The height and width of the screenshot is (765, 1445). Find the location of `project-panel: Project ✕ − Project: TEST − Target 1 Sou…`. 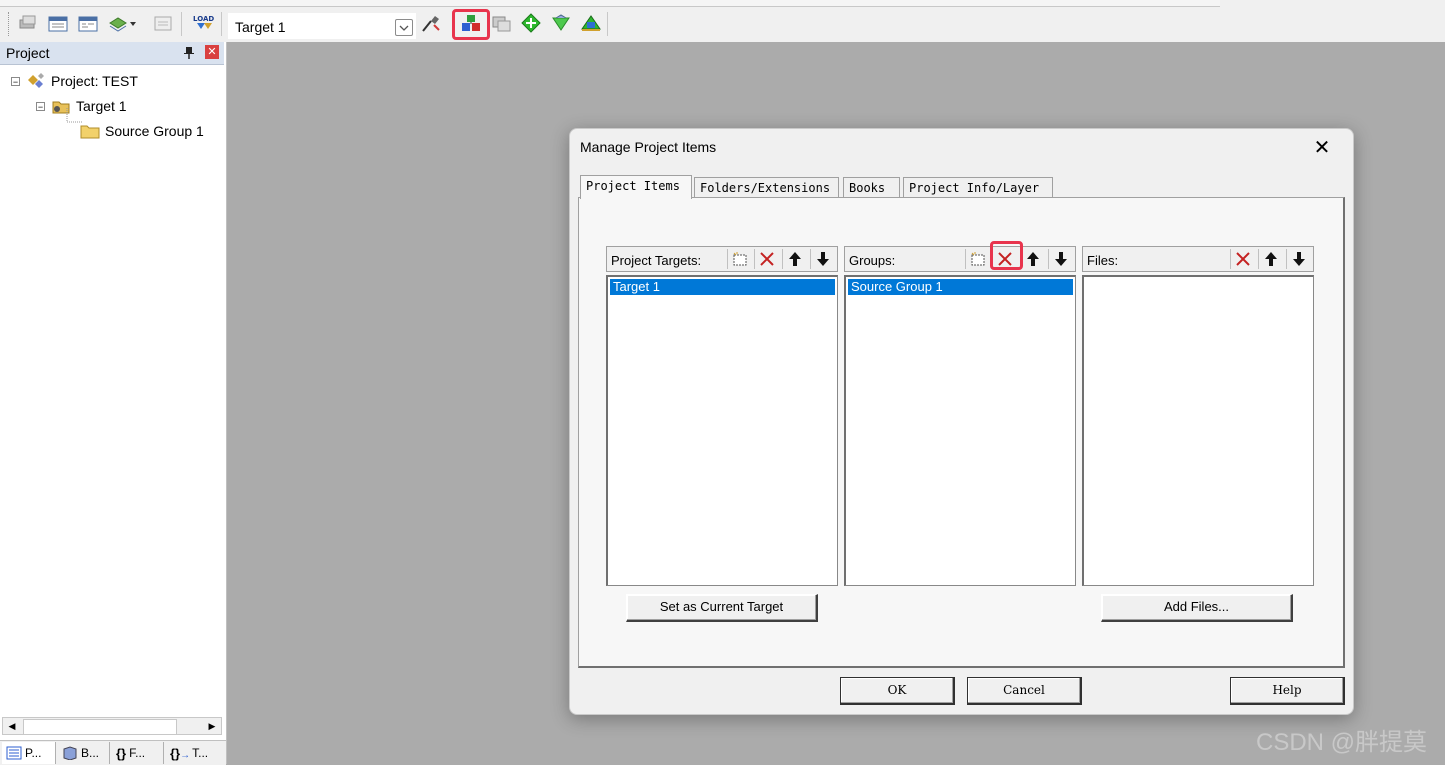

project-panel: Project ✕ − Project: TEST − Target 1 Sou… is located at coordinates (113, 403).